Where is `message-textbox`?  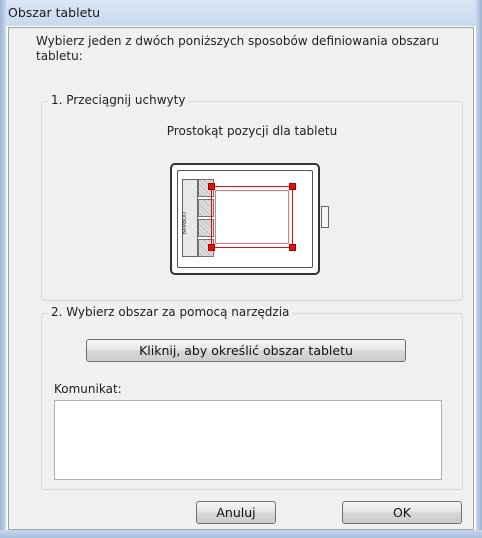
message-textbox is located at coordinates (248, 440).